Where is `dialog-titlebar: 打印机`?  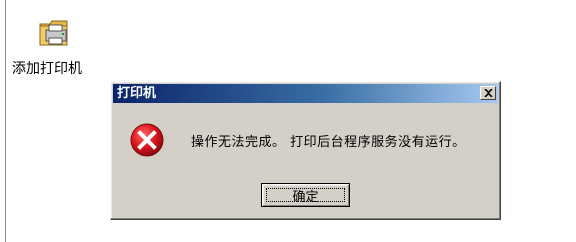
dialog-titlebar: 打印机 is located at coordinates (305, 93).